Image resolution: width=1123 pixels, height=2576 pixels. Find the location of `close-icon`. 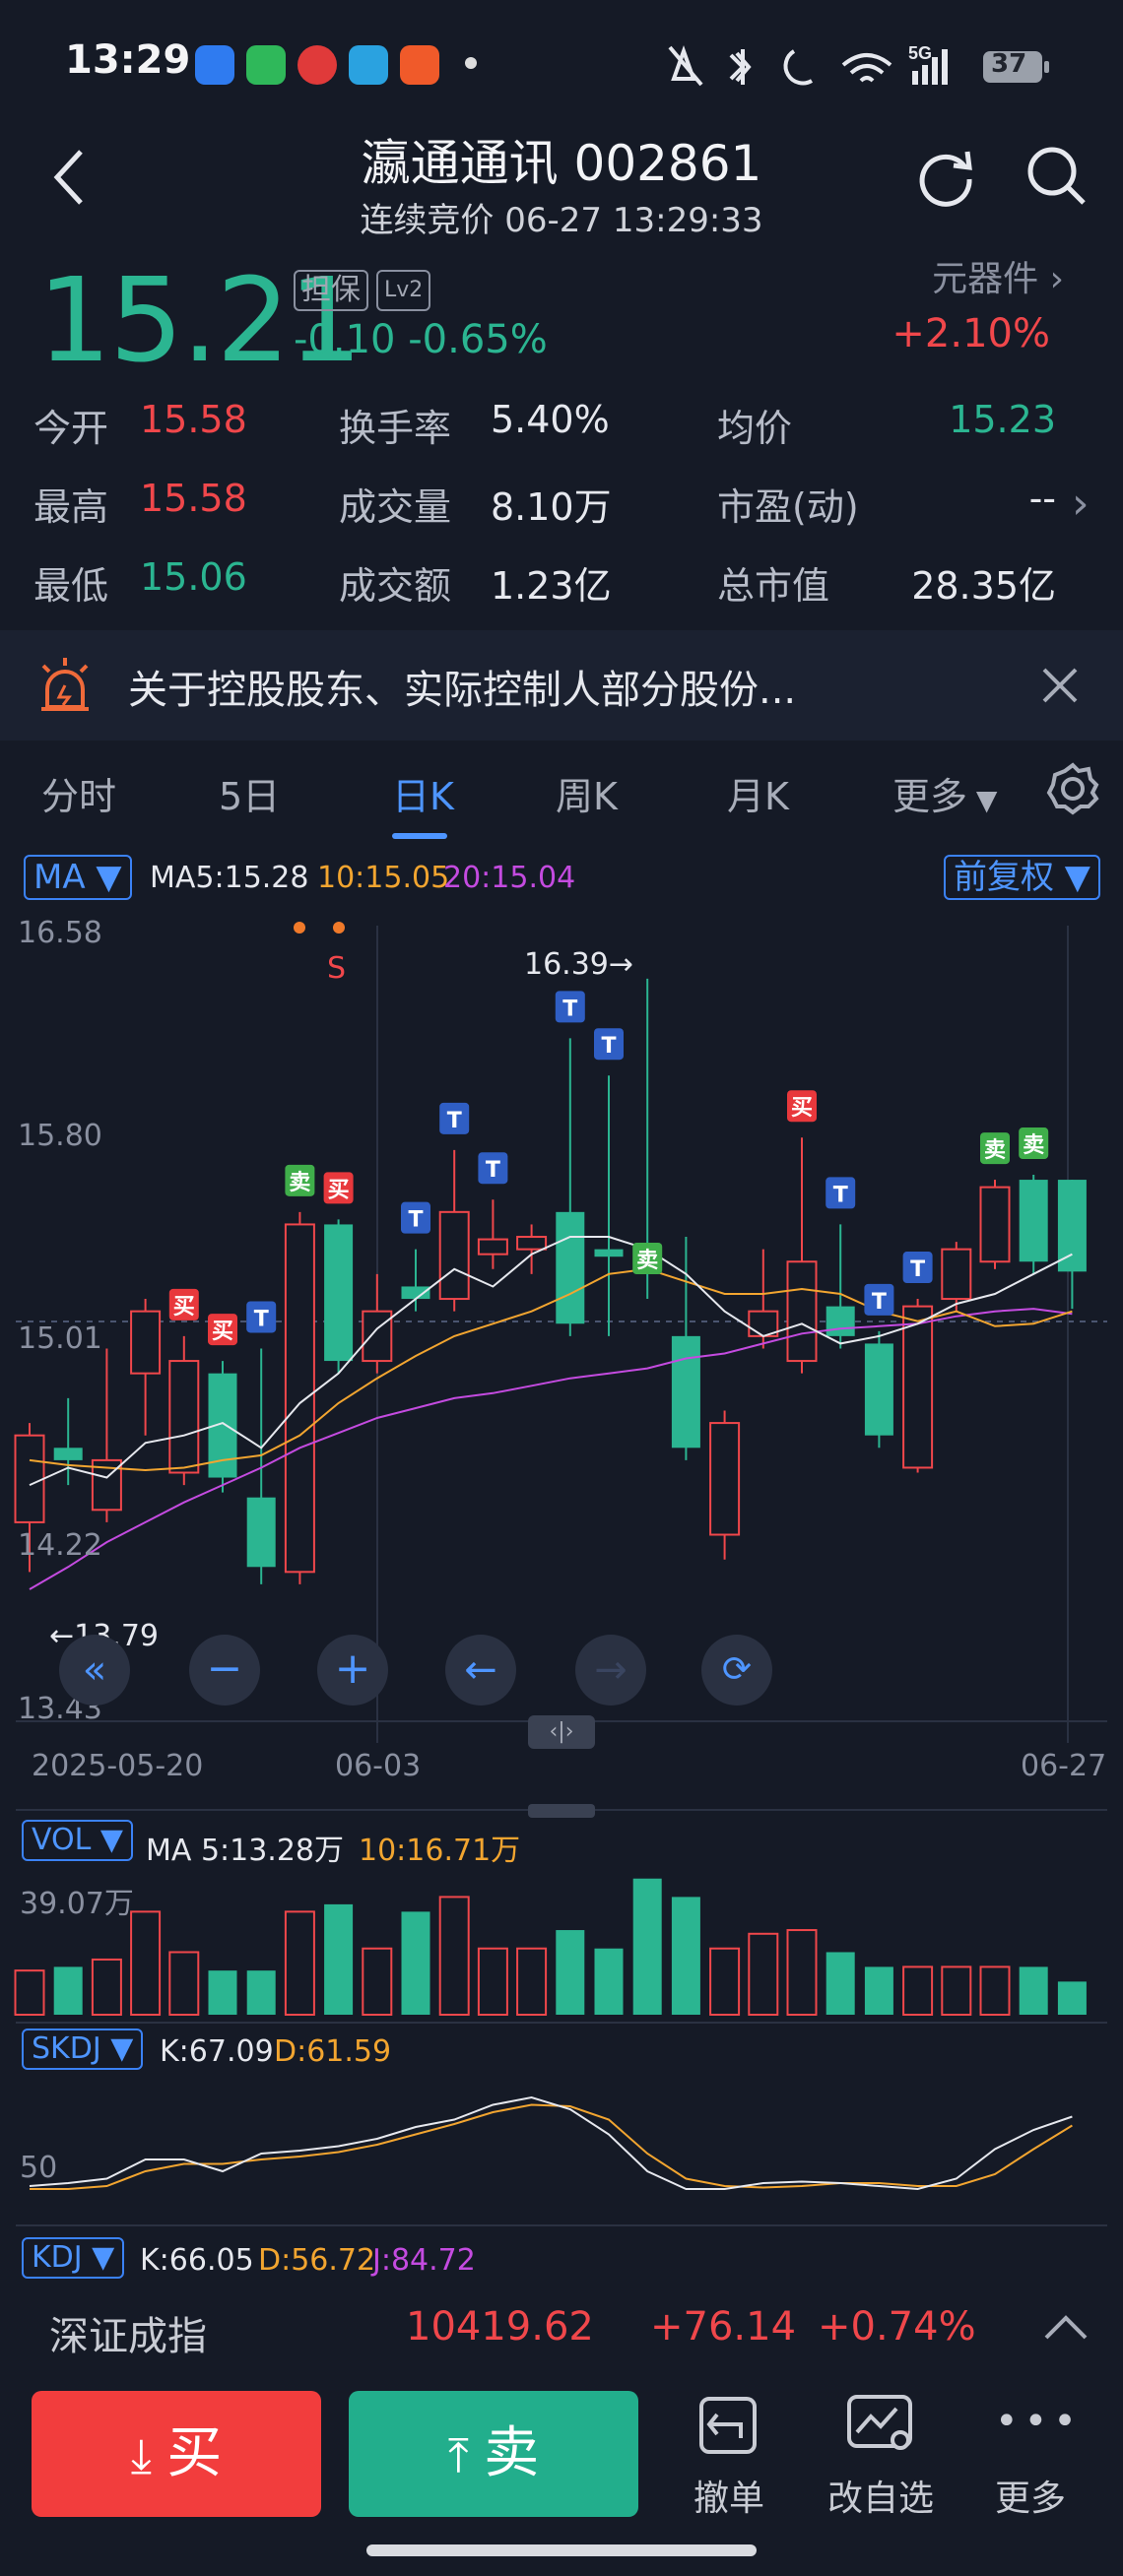

close-icon is located at coordinates (1060, 685).